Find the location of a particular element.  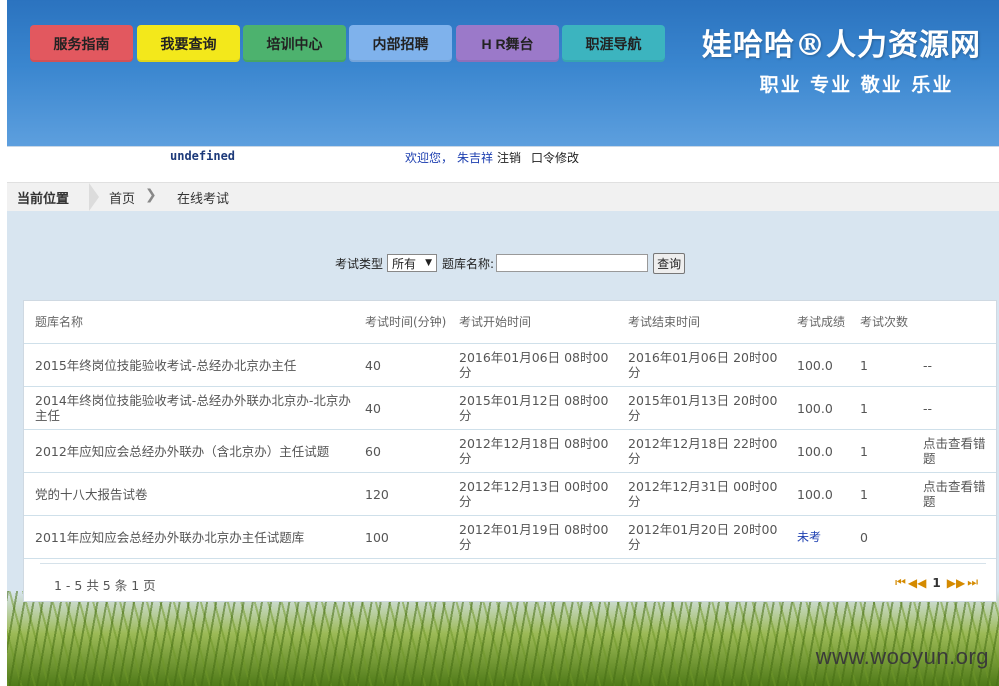

cell-bank-name: 2015年终岗位技能验收考试-总经办北京办主任 is located at coordinates (189, 365).